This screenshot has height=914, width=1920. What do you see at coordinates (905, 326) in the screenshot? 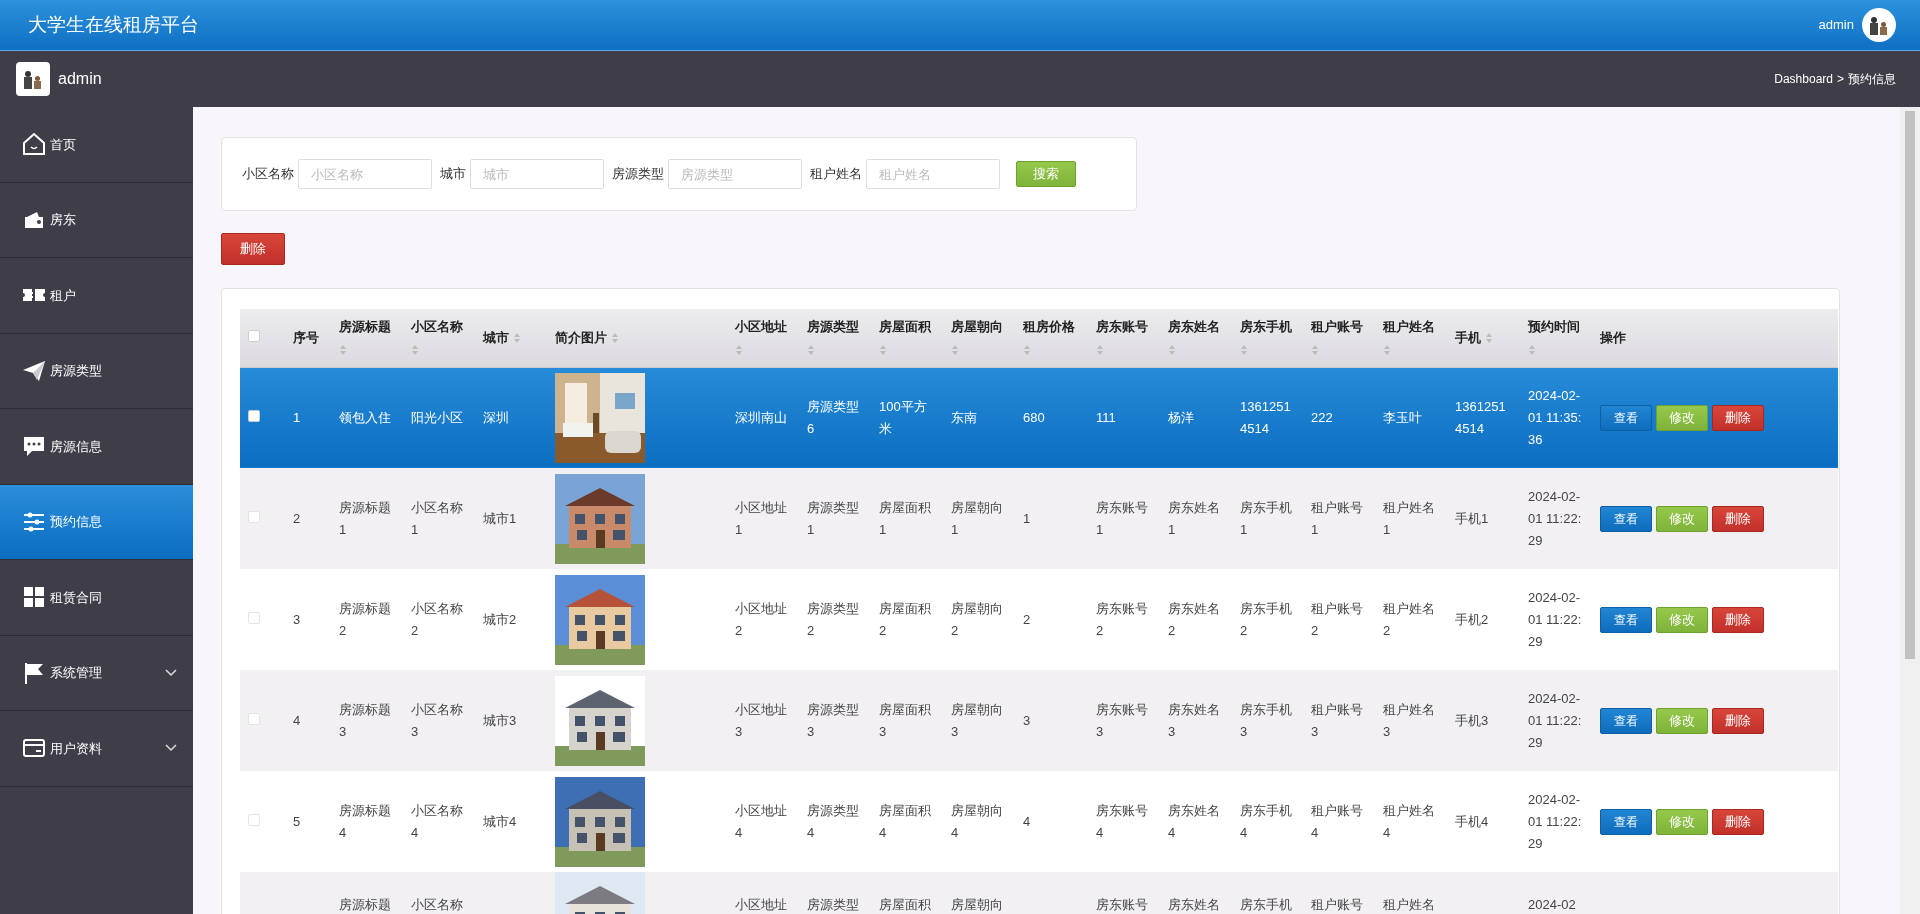
I see `column-header: 房屋面积` at bounding box center [905, 326].